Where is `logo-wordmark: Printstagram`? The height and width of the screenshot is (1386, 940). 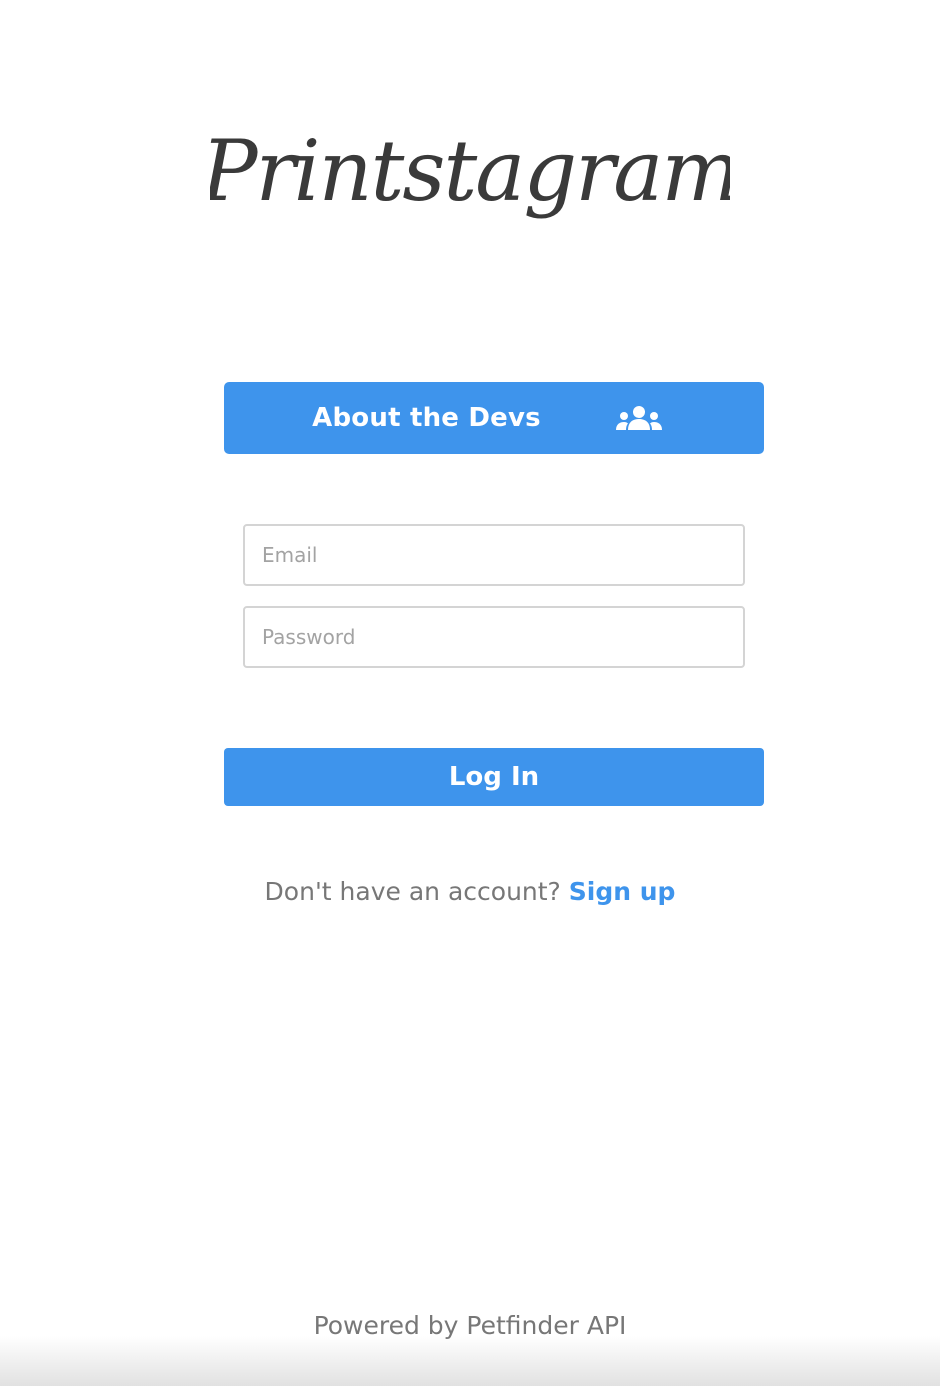
logo-wordmark: Printstagram is located at coordinates (470, 171).